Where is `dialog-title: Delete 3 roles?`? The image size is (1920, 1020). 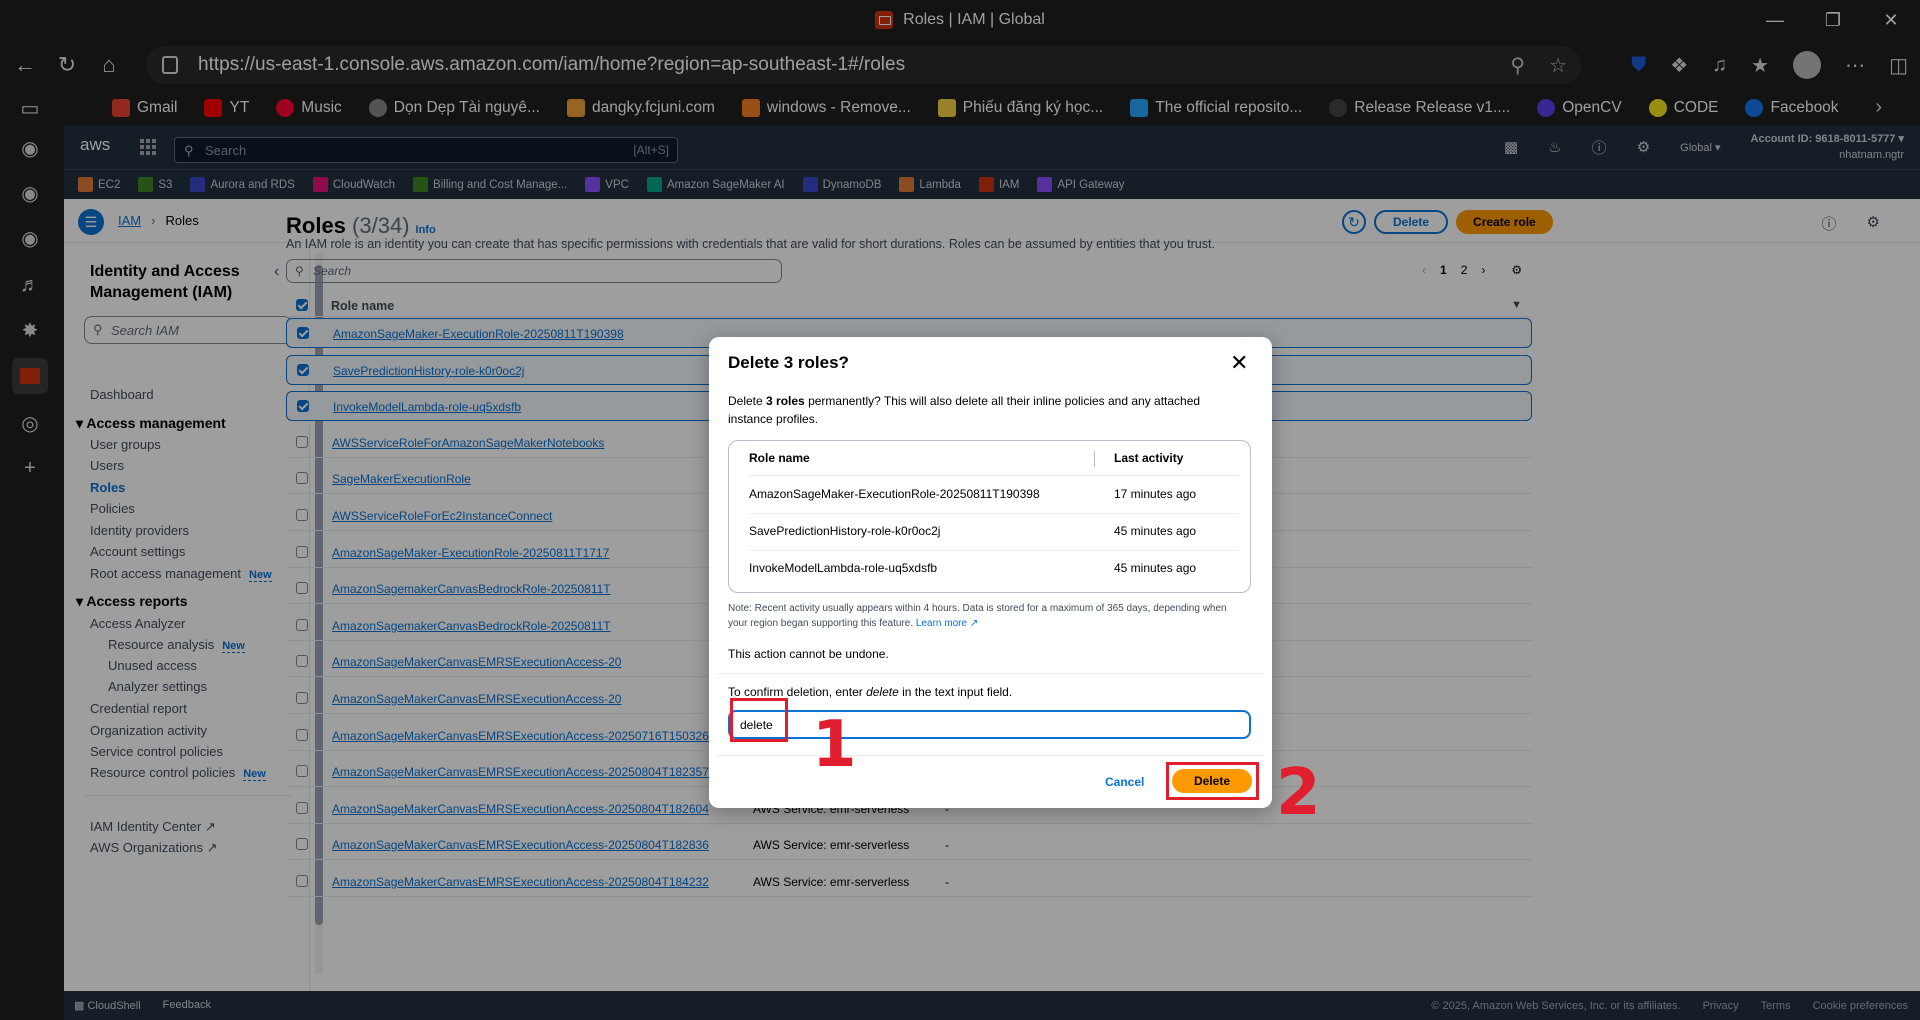
dialog-title: Delete 3 roles? is located at coordinates (788, 362).